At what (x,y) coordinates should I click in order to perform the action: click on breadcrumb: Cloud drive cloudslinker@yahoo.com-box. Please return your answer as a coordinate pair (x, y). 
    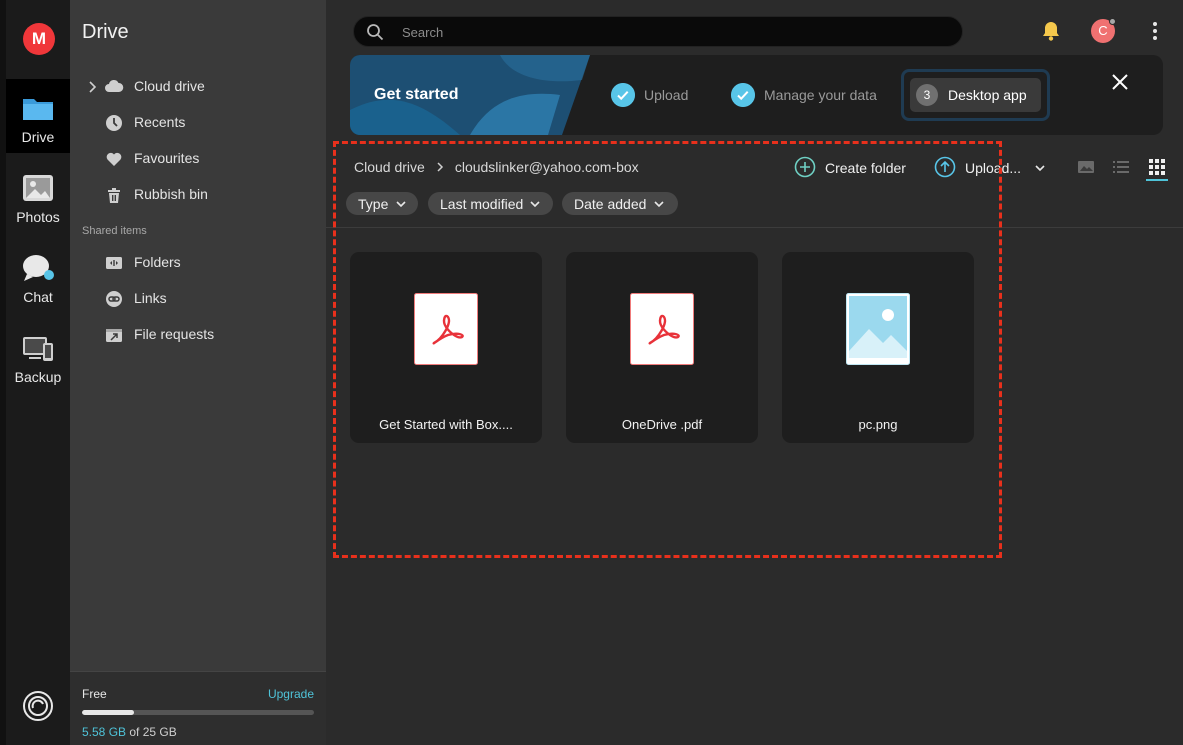
    Looking at the image, I should click on (496, 167).